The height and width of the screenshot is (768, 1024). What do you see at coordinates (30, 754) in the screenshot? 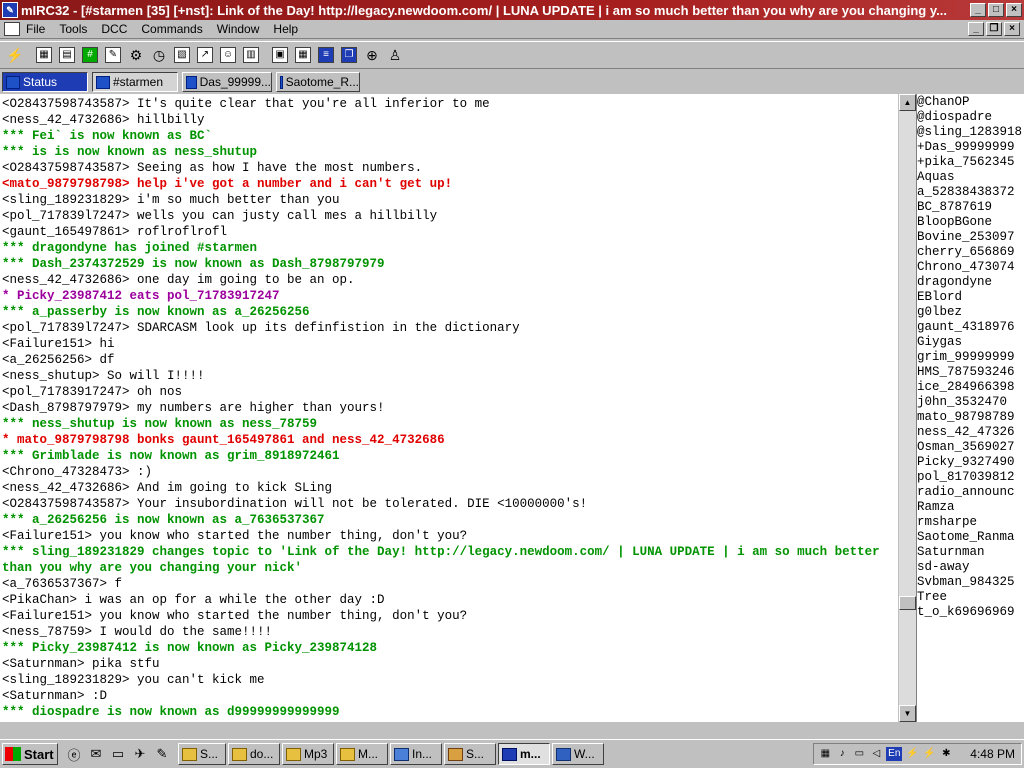
I see `start-button: Start` at bounding box center [30, 754].